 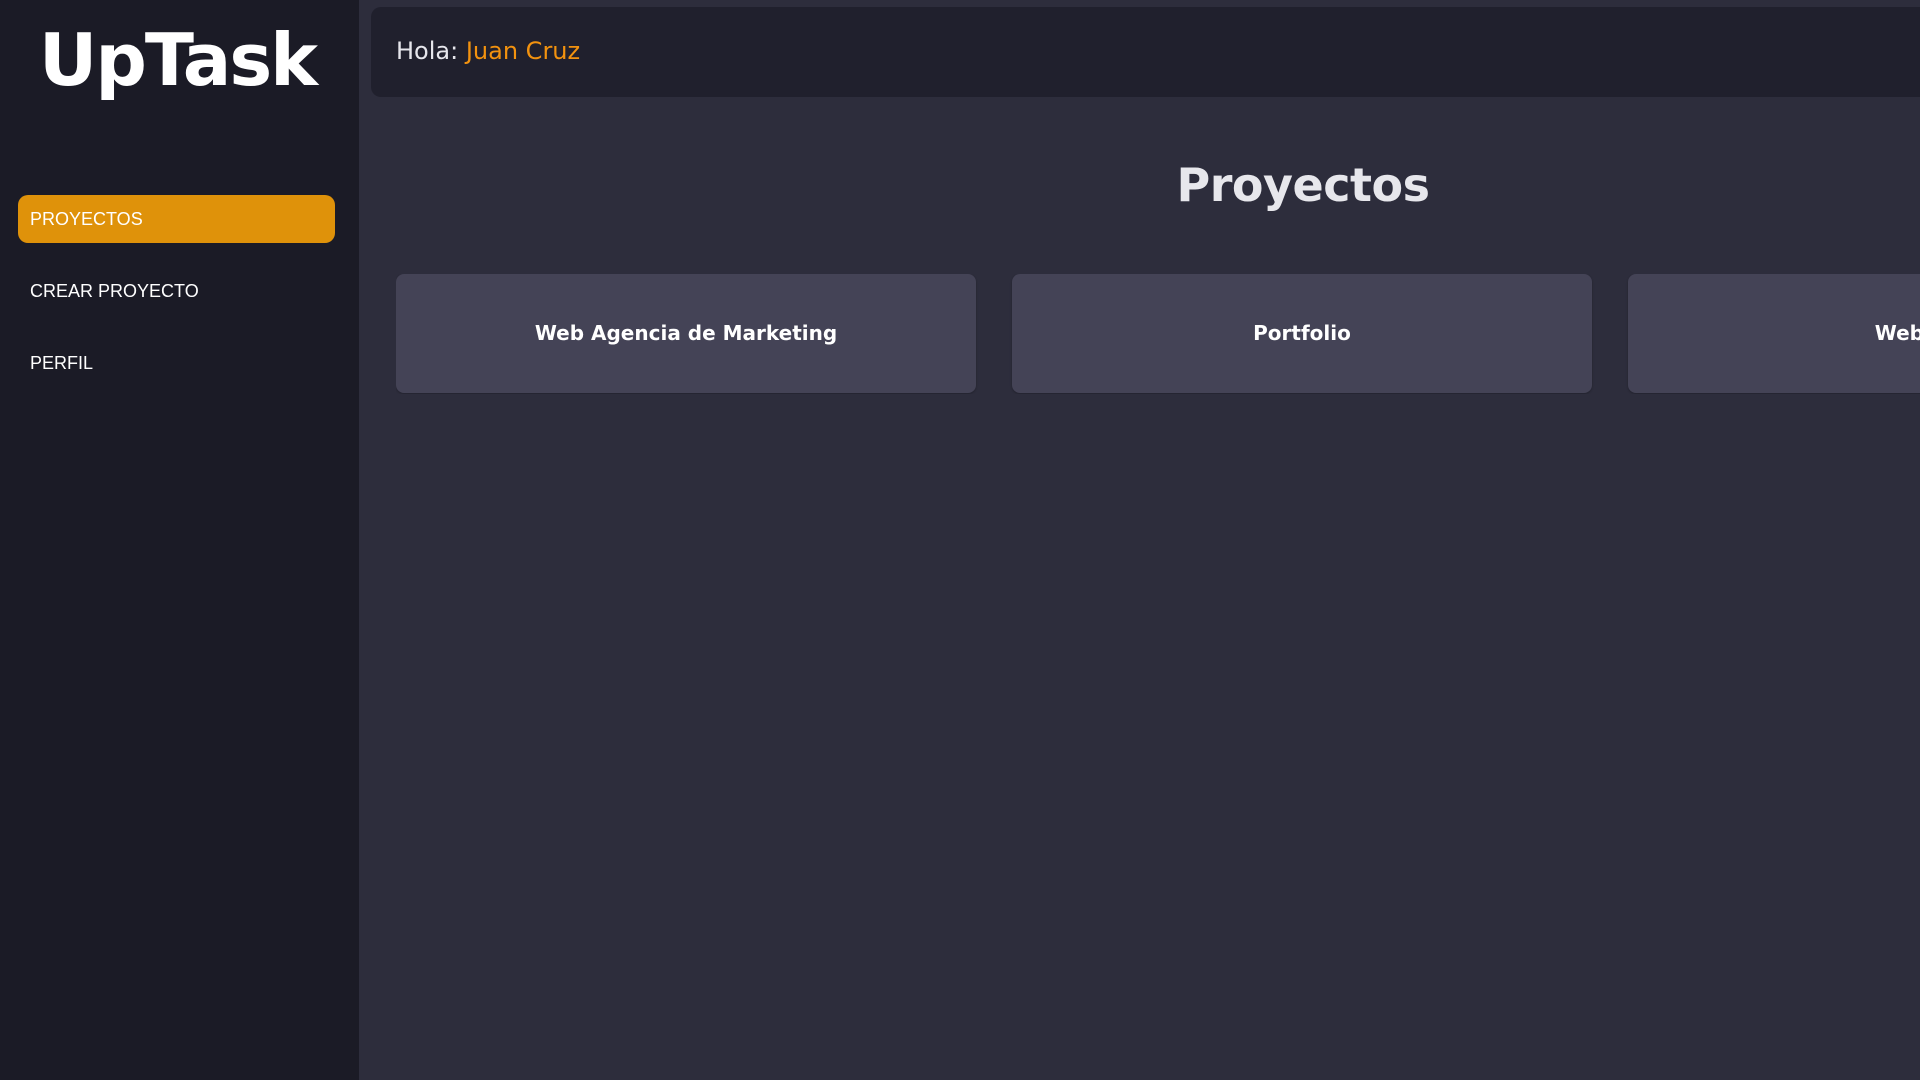 What do you see at coordinates (523, 51) in the screenshot?
I see `user-name: Juan Cruz` at bounding box center [523, 51].